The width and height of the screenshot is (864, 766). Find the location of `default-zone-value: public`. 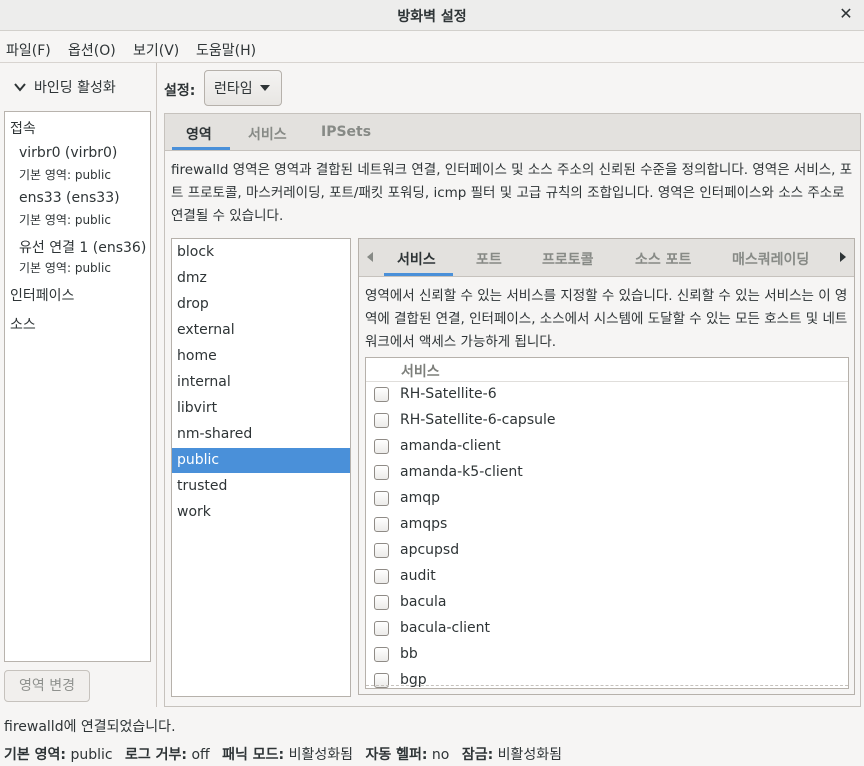

default-zone-value: public is located at coordinates (91, 755).